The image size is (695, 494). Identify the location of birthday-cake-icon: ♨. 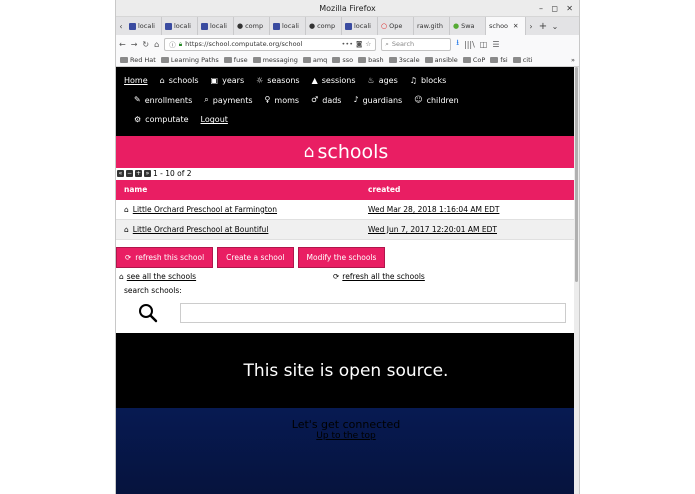
(371, 80).